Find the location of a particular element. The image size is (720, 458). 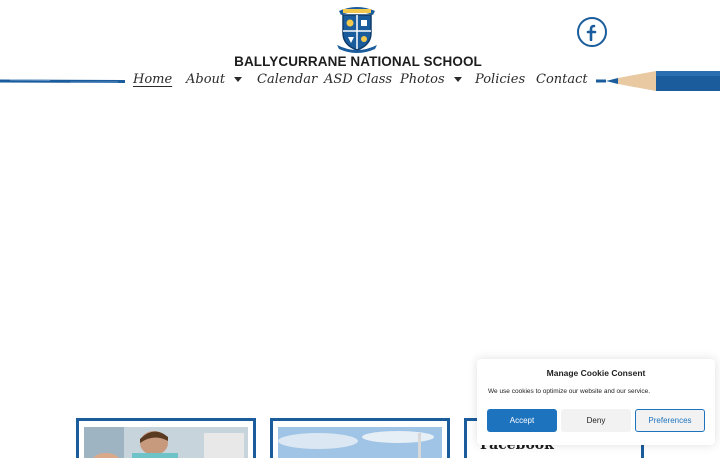

cookie-title: Manage Cookie Consent is located at coordinates (596, 373).